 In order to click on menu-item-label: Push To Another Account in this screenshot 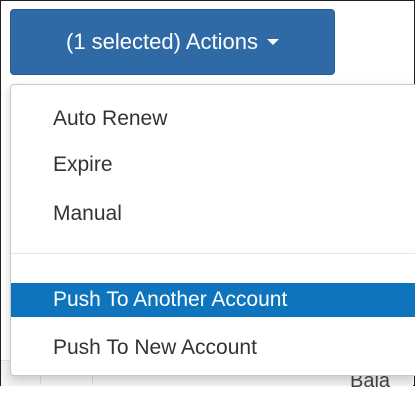, I will do `click(170, 299)`.